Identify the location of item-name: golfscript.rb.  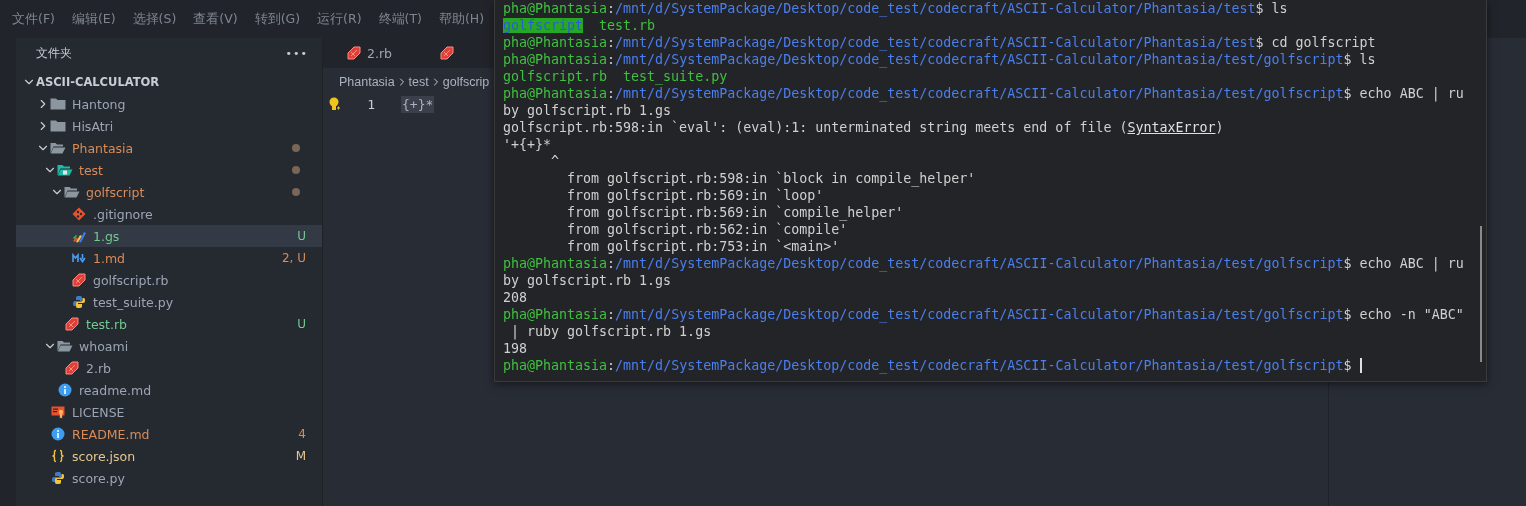
(131, 280).